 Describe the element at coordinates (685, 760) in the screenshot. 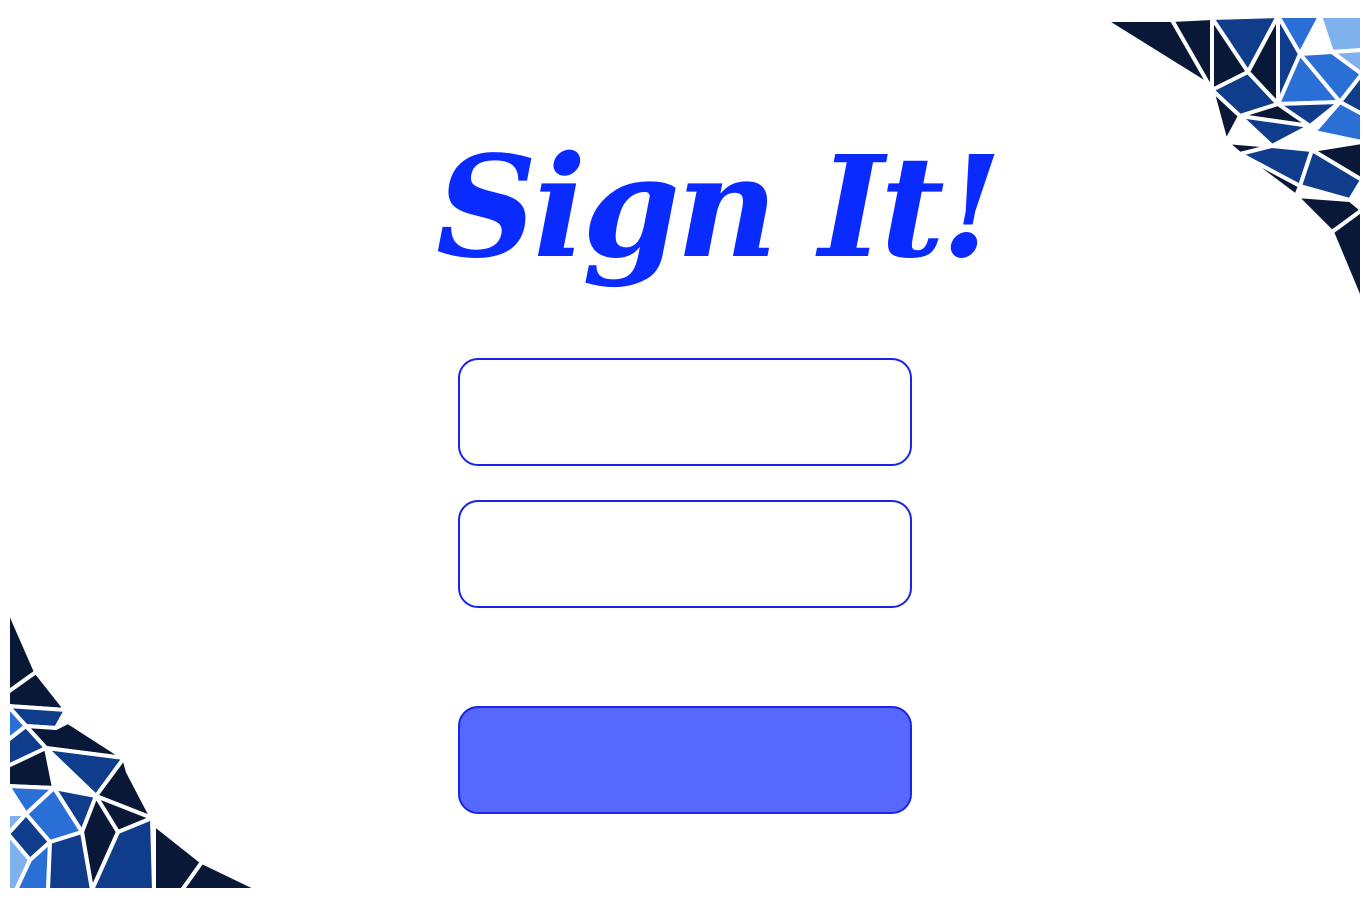

I see `submit-button` at that location.